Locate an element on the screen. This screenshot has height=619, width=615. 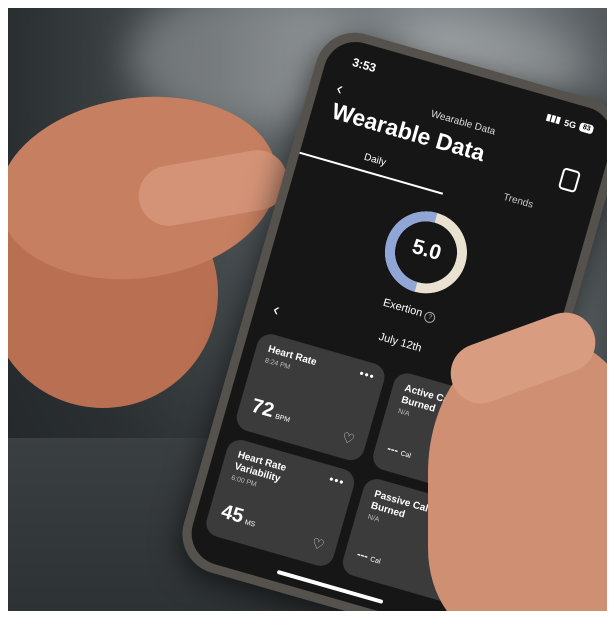
network-label: 5G is located at coordinates (570, 124).